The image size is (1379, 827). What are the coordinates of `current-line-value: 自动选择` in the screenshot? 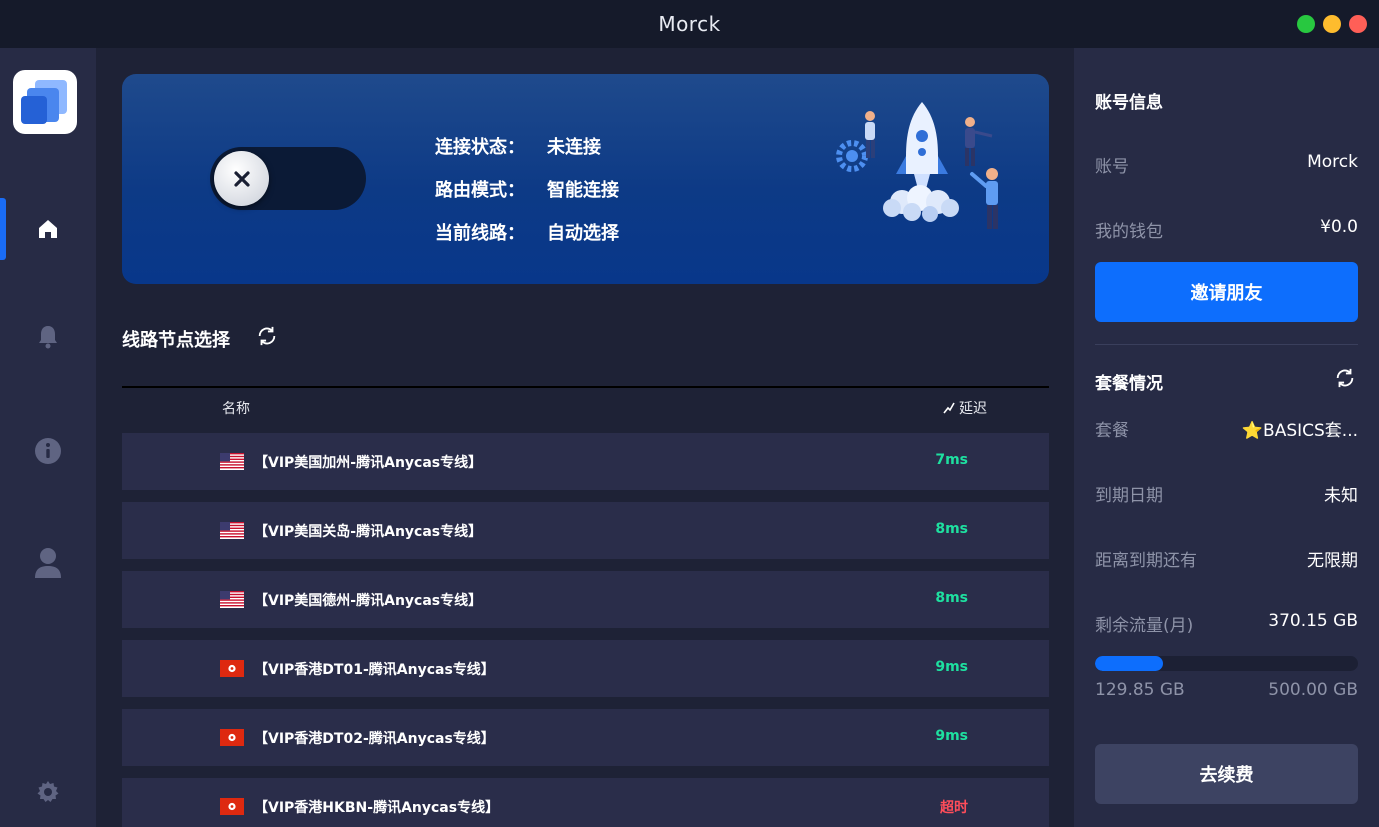 It's located at (583, 233).